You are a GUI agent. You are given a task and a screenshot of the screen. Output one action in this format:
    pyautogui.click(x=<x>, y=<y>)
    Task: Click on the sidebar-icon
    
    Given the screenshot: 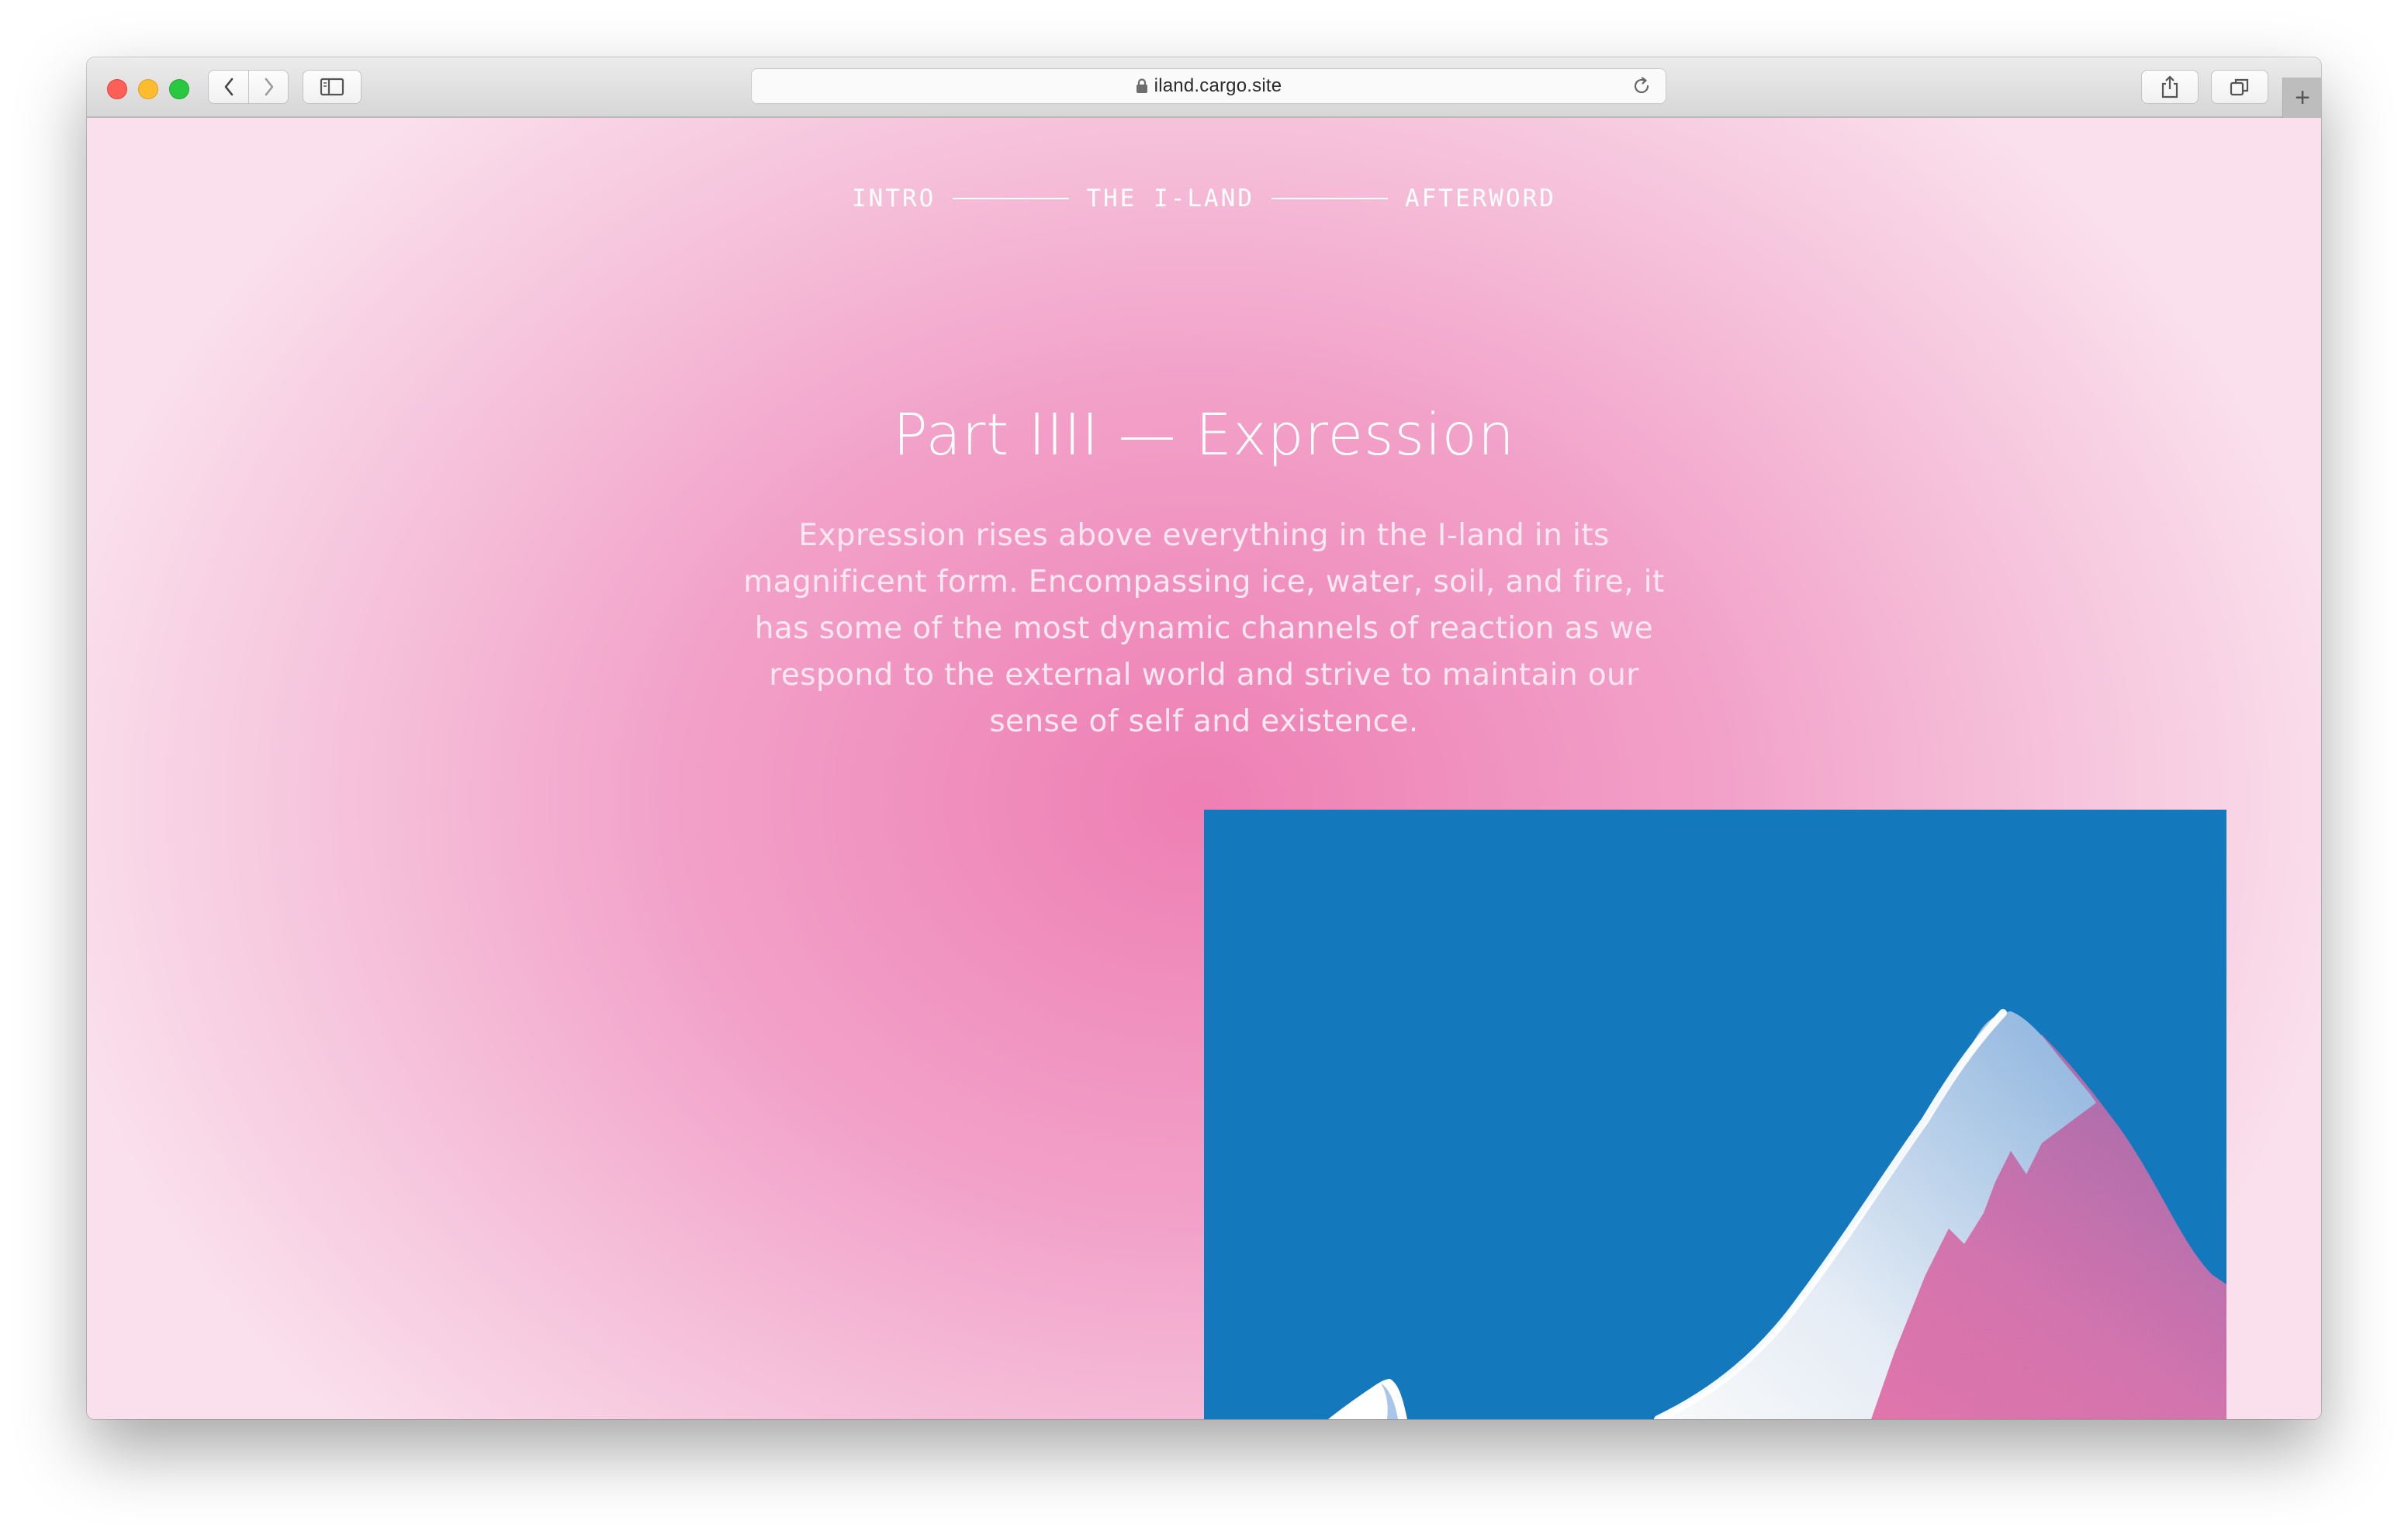 What is the action you would take?
    pyautogui.click(x=332, y=87)
    